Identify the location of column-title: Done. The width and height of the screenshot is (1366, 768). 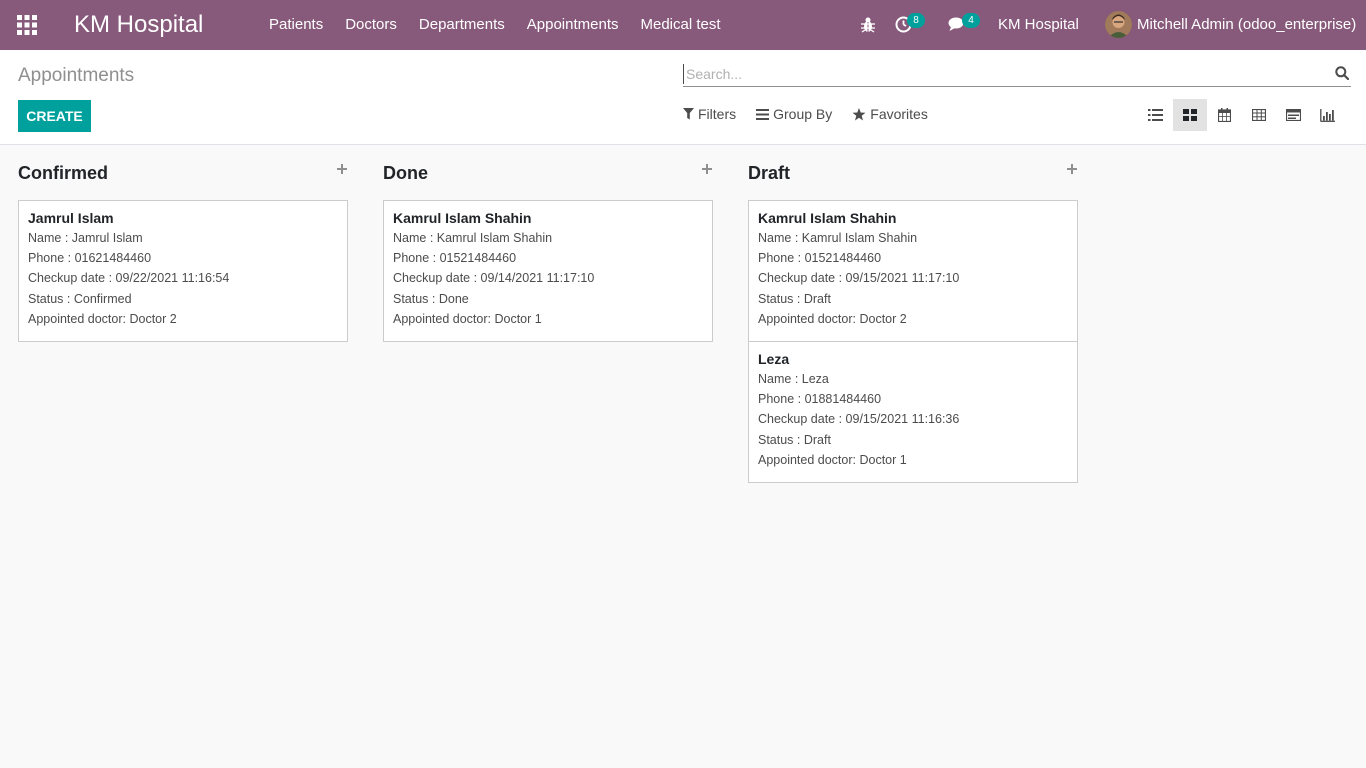
(405, 173).